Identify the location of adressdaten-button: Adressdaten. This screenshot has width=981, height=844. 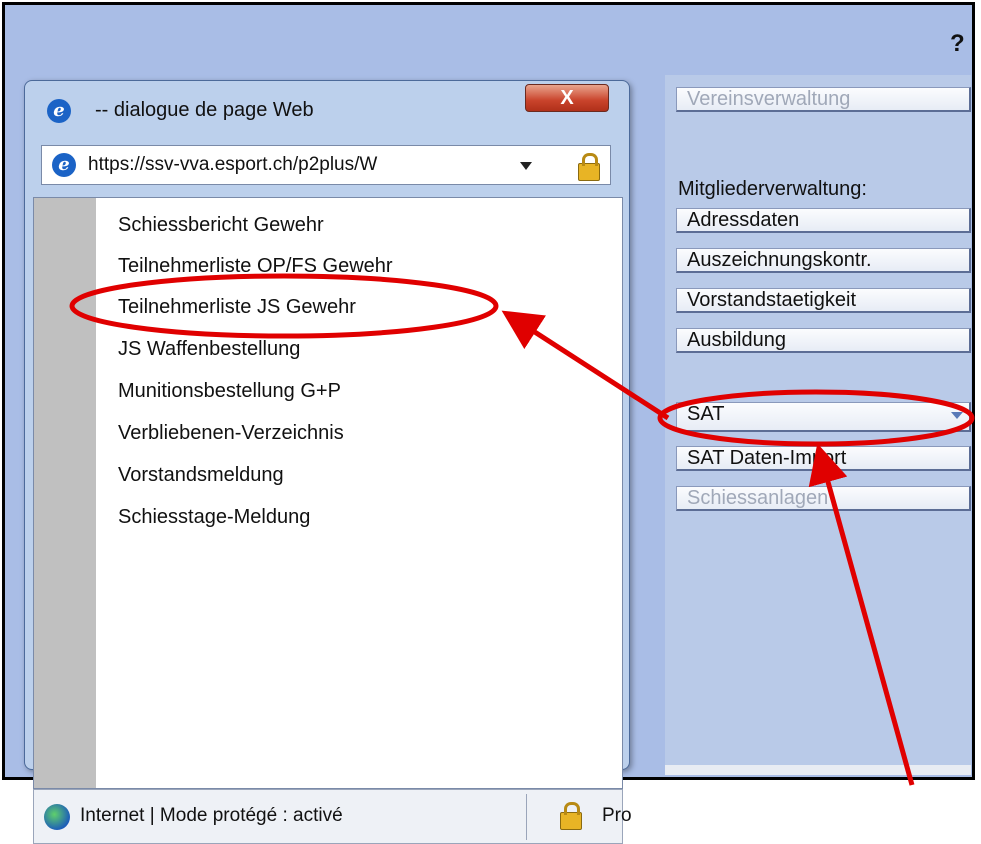
(823, 220).